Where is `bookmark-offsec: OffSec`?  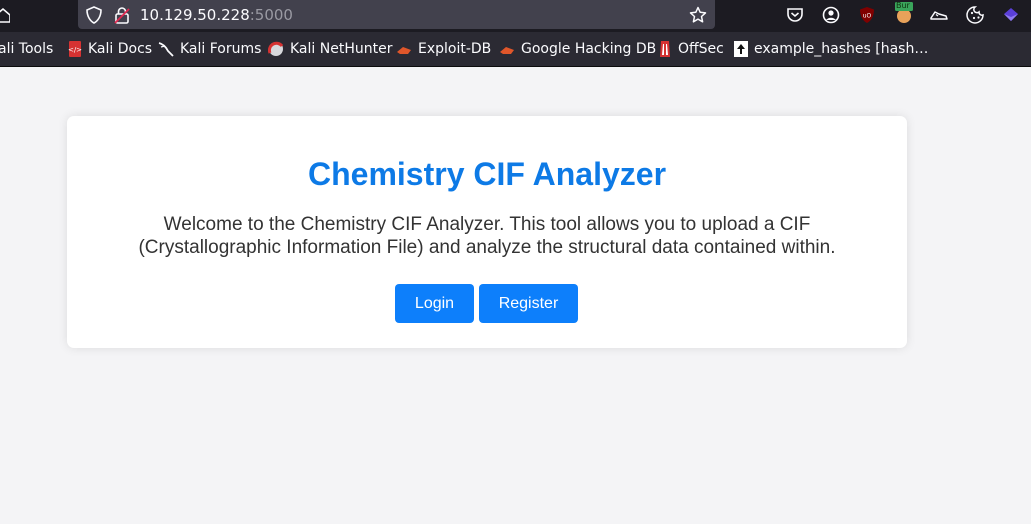
bookmark-offsec: OffSec is located at coordinates (691, 49).